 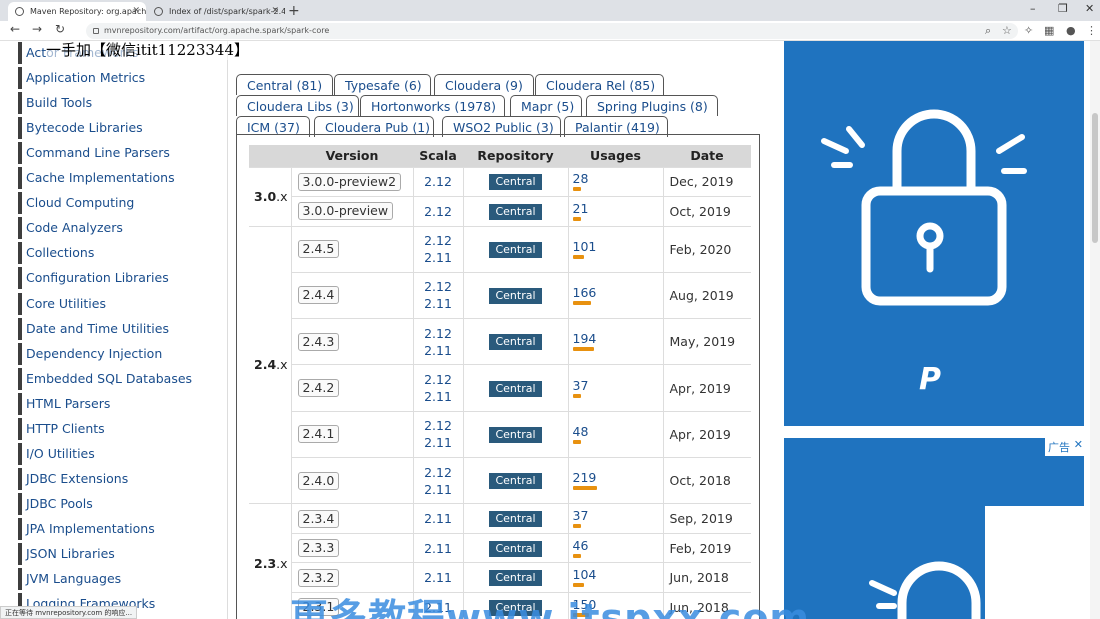 What do you see at coordinates (118, 303) in the screenshot?
I see `sidebar-item: Core Utilities` at bounding box center [118, 303].